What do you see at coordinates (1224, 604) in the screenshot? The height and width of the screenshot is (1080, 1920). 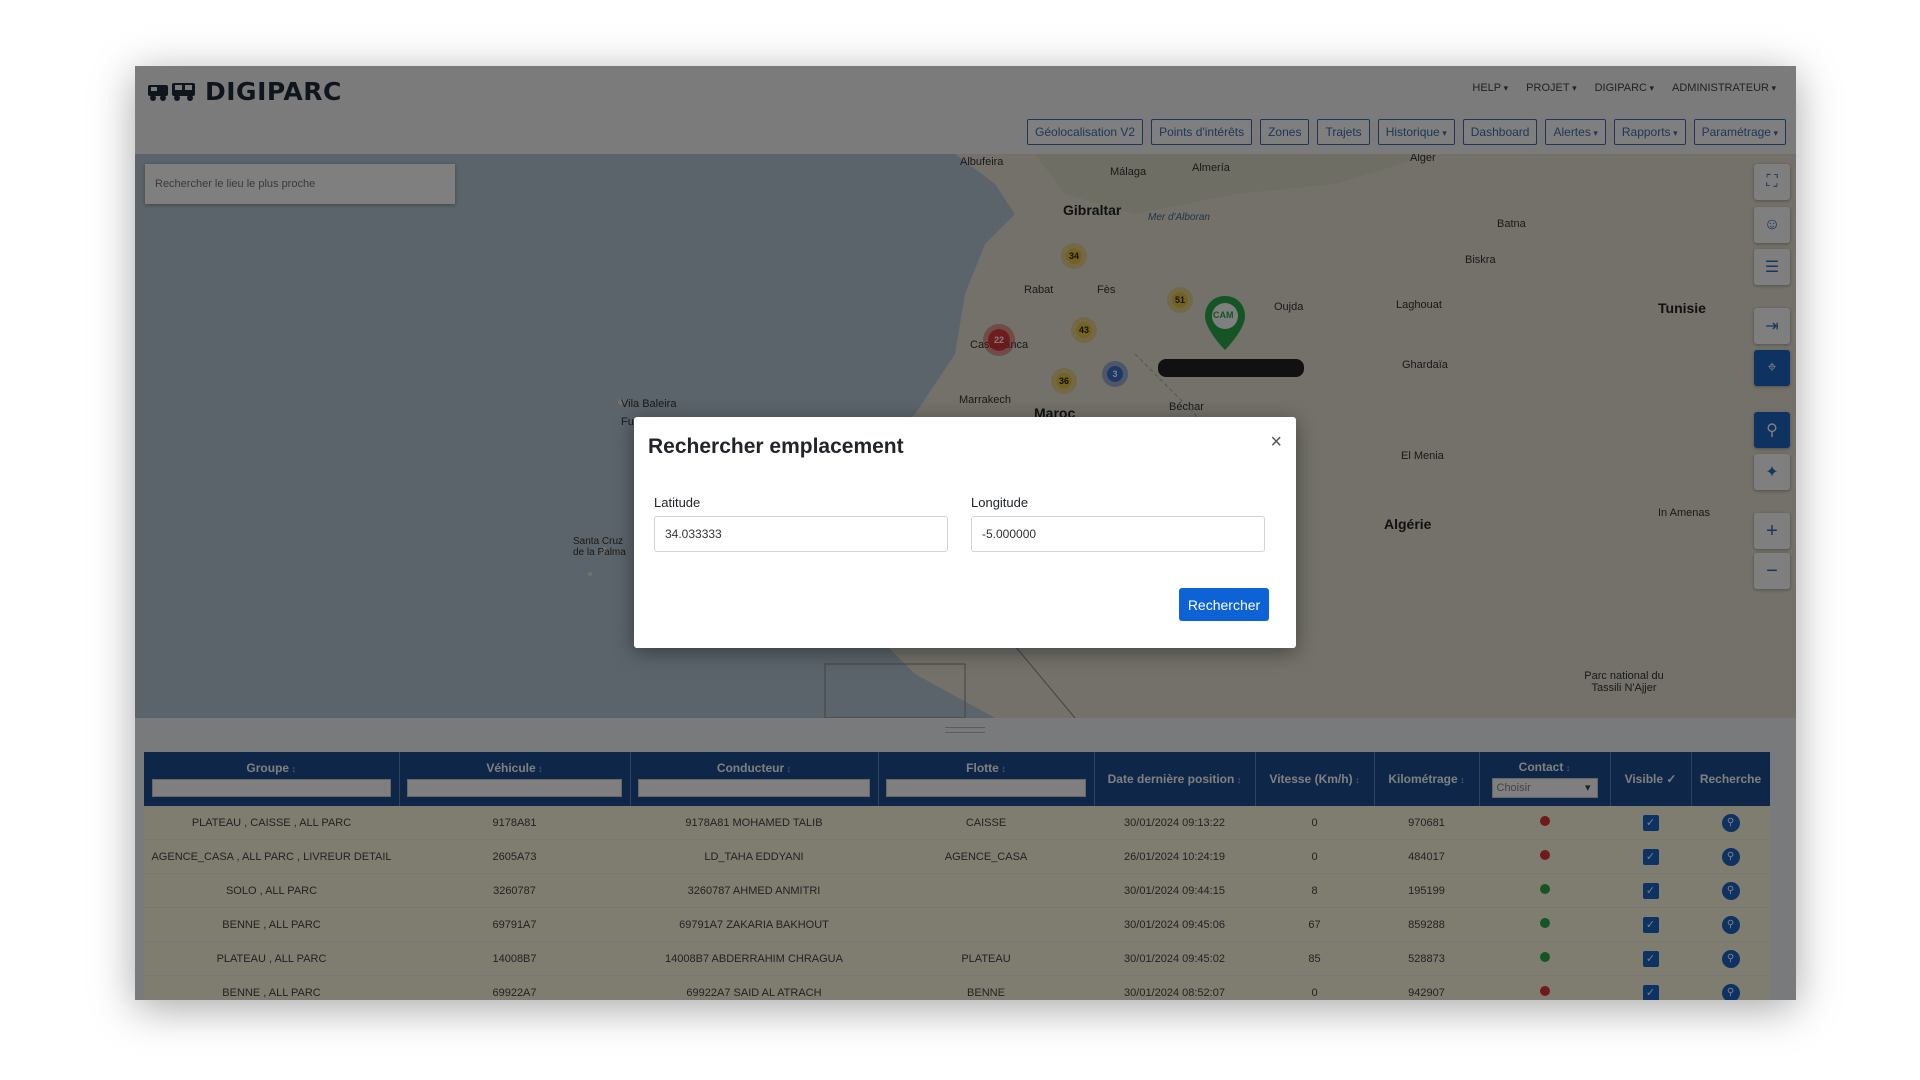 I see `rechercher-button: Rechercher` at bounding box center [1224, 604].